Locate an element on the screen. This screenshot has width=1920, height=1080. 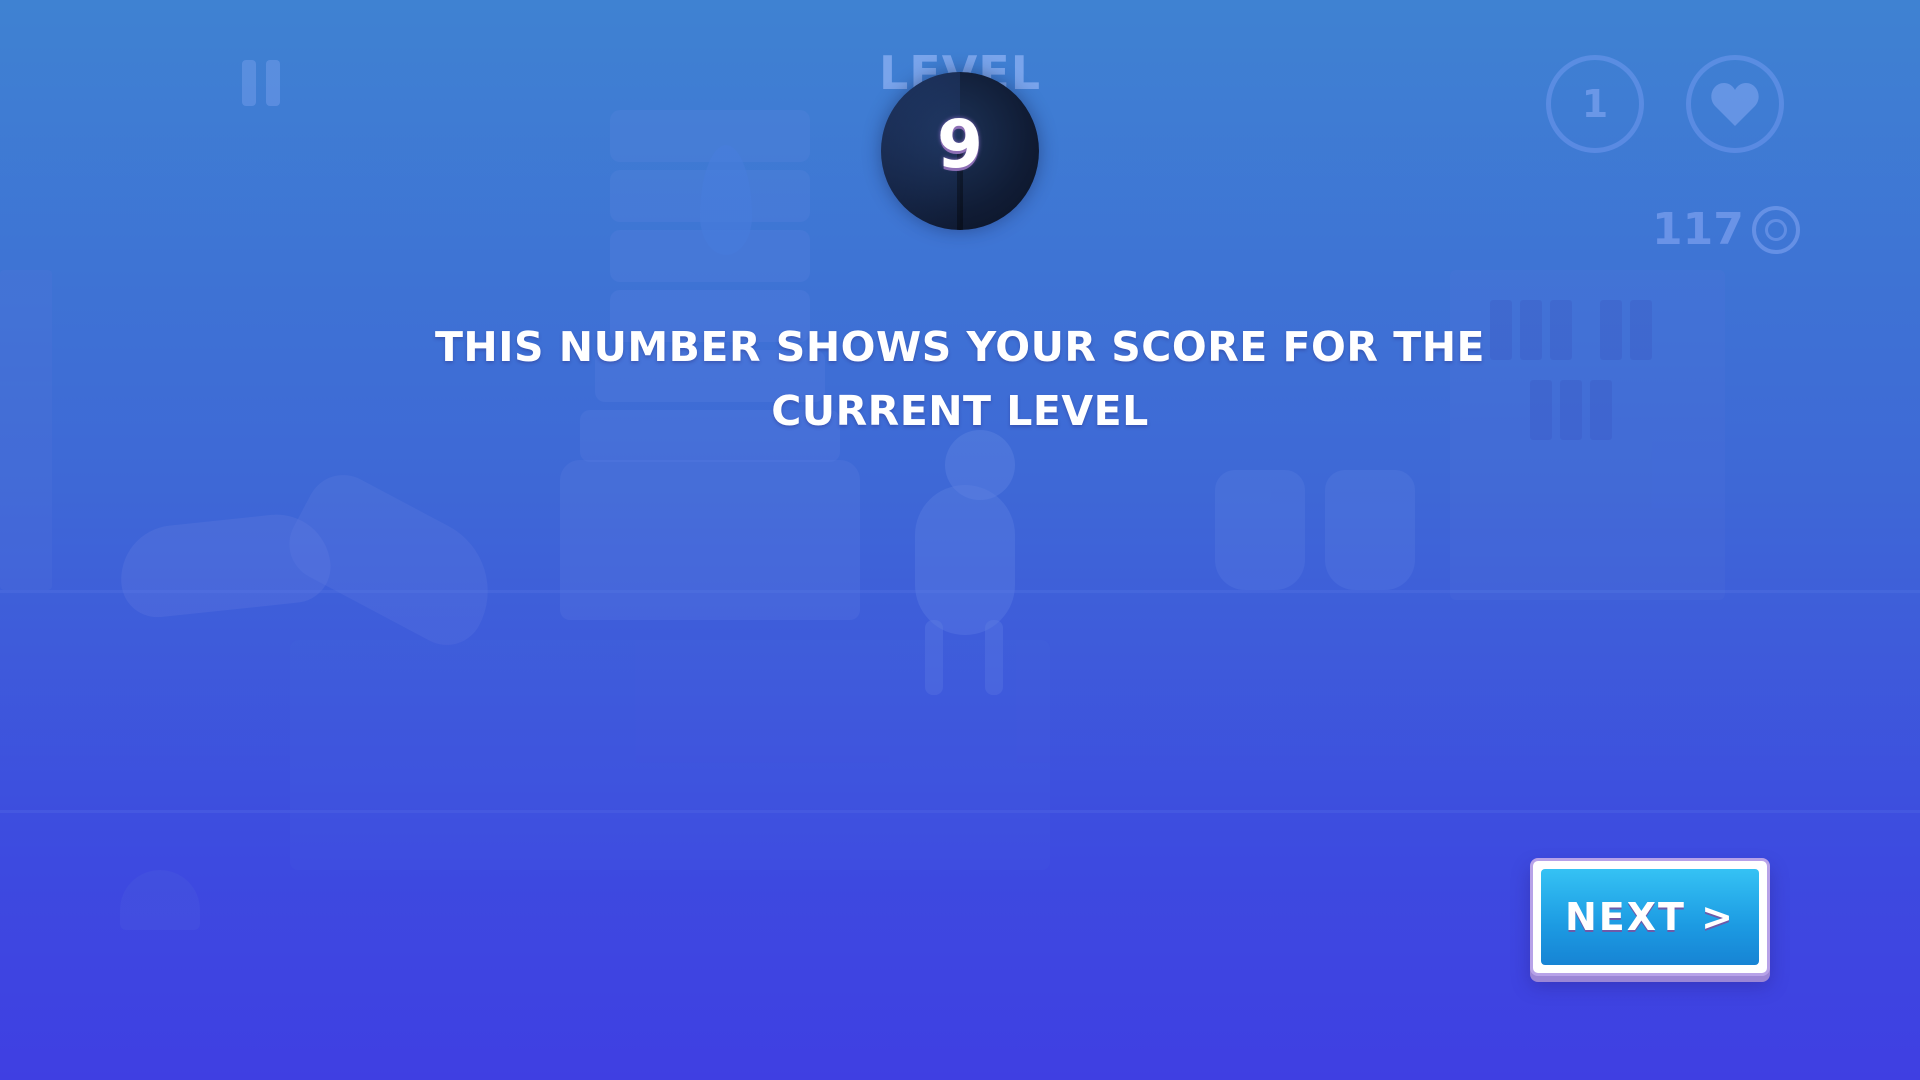
next-button-label: NEXT > is located at coordinates (1650, 917).